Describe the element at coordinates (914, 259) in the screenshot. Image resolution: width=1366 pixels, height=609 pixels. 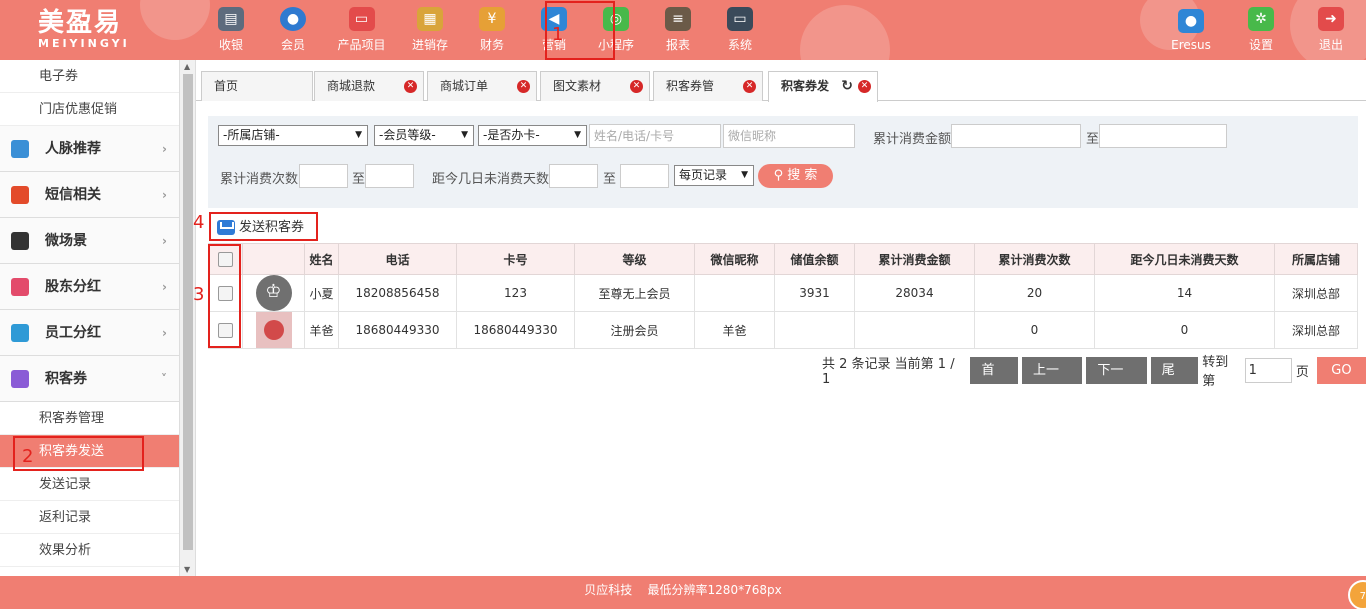
I see `column-header: 累计消费金额` at that location.